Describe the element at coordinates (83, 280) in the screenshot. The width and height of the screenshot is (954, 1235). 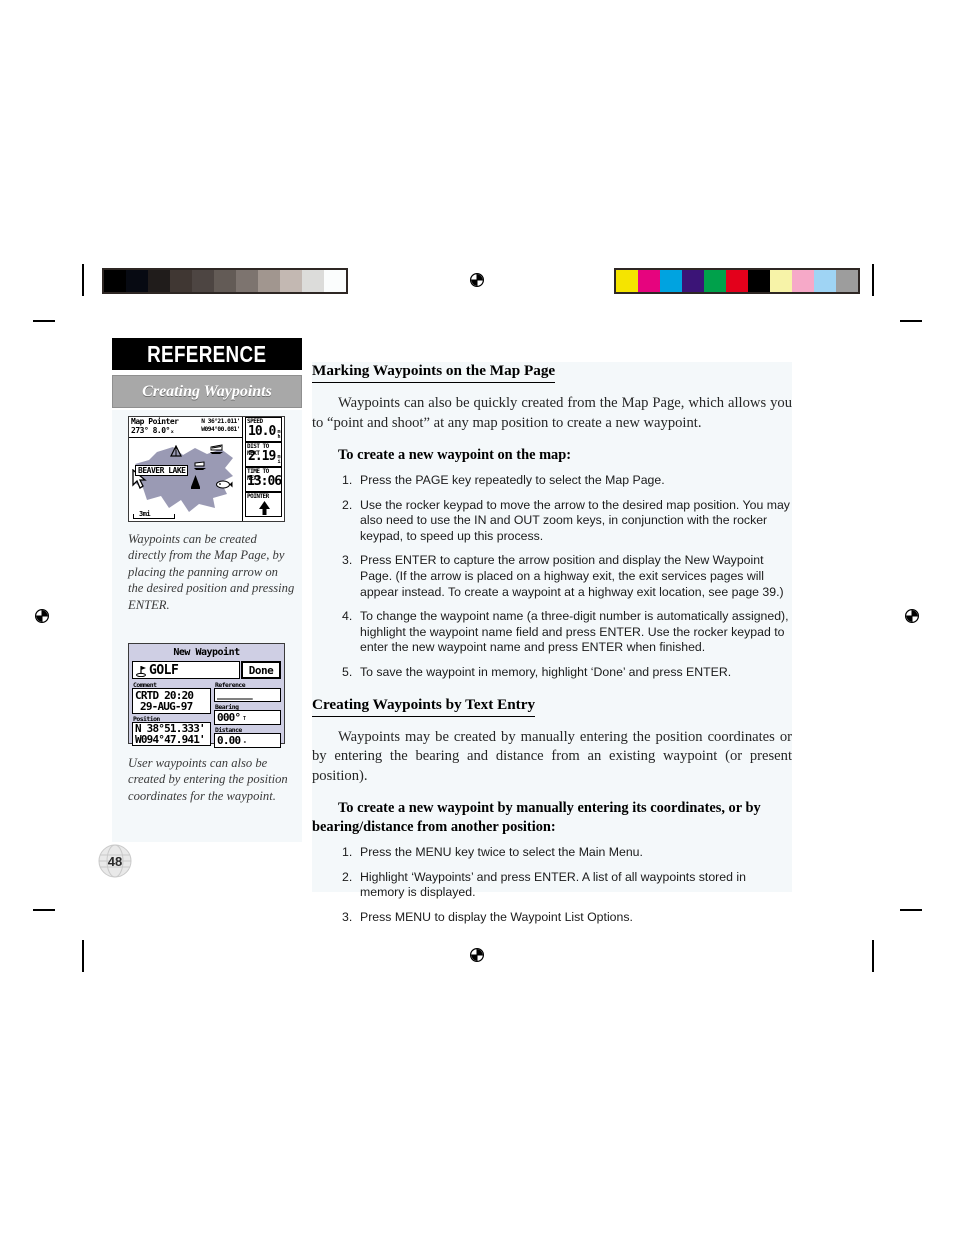
I see `trim-rule-left-top` at that location.